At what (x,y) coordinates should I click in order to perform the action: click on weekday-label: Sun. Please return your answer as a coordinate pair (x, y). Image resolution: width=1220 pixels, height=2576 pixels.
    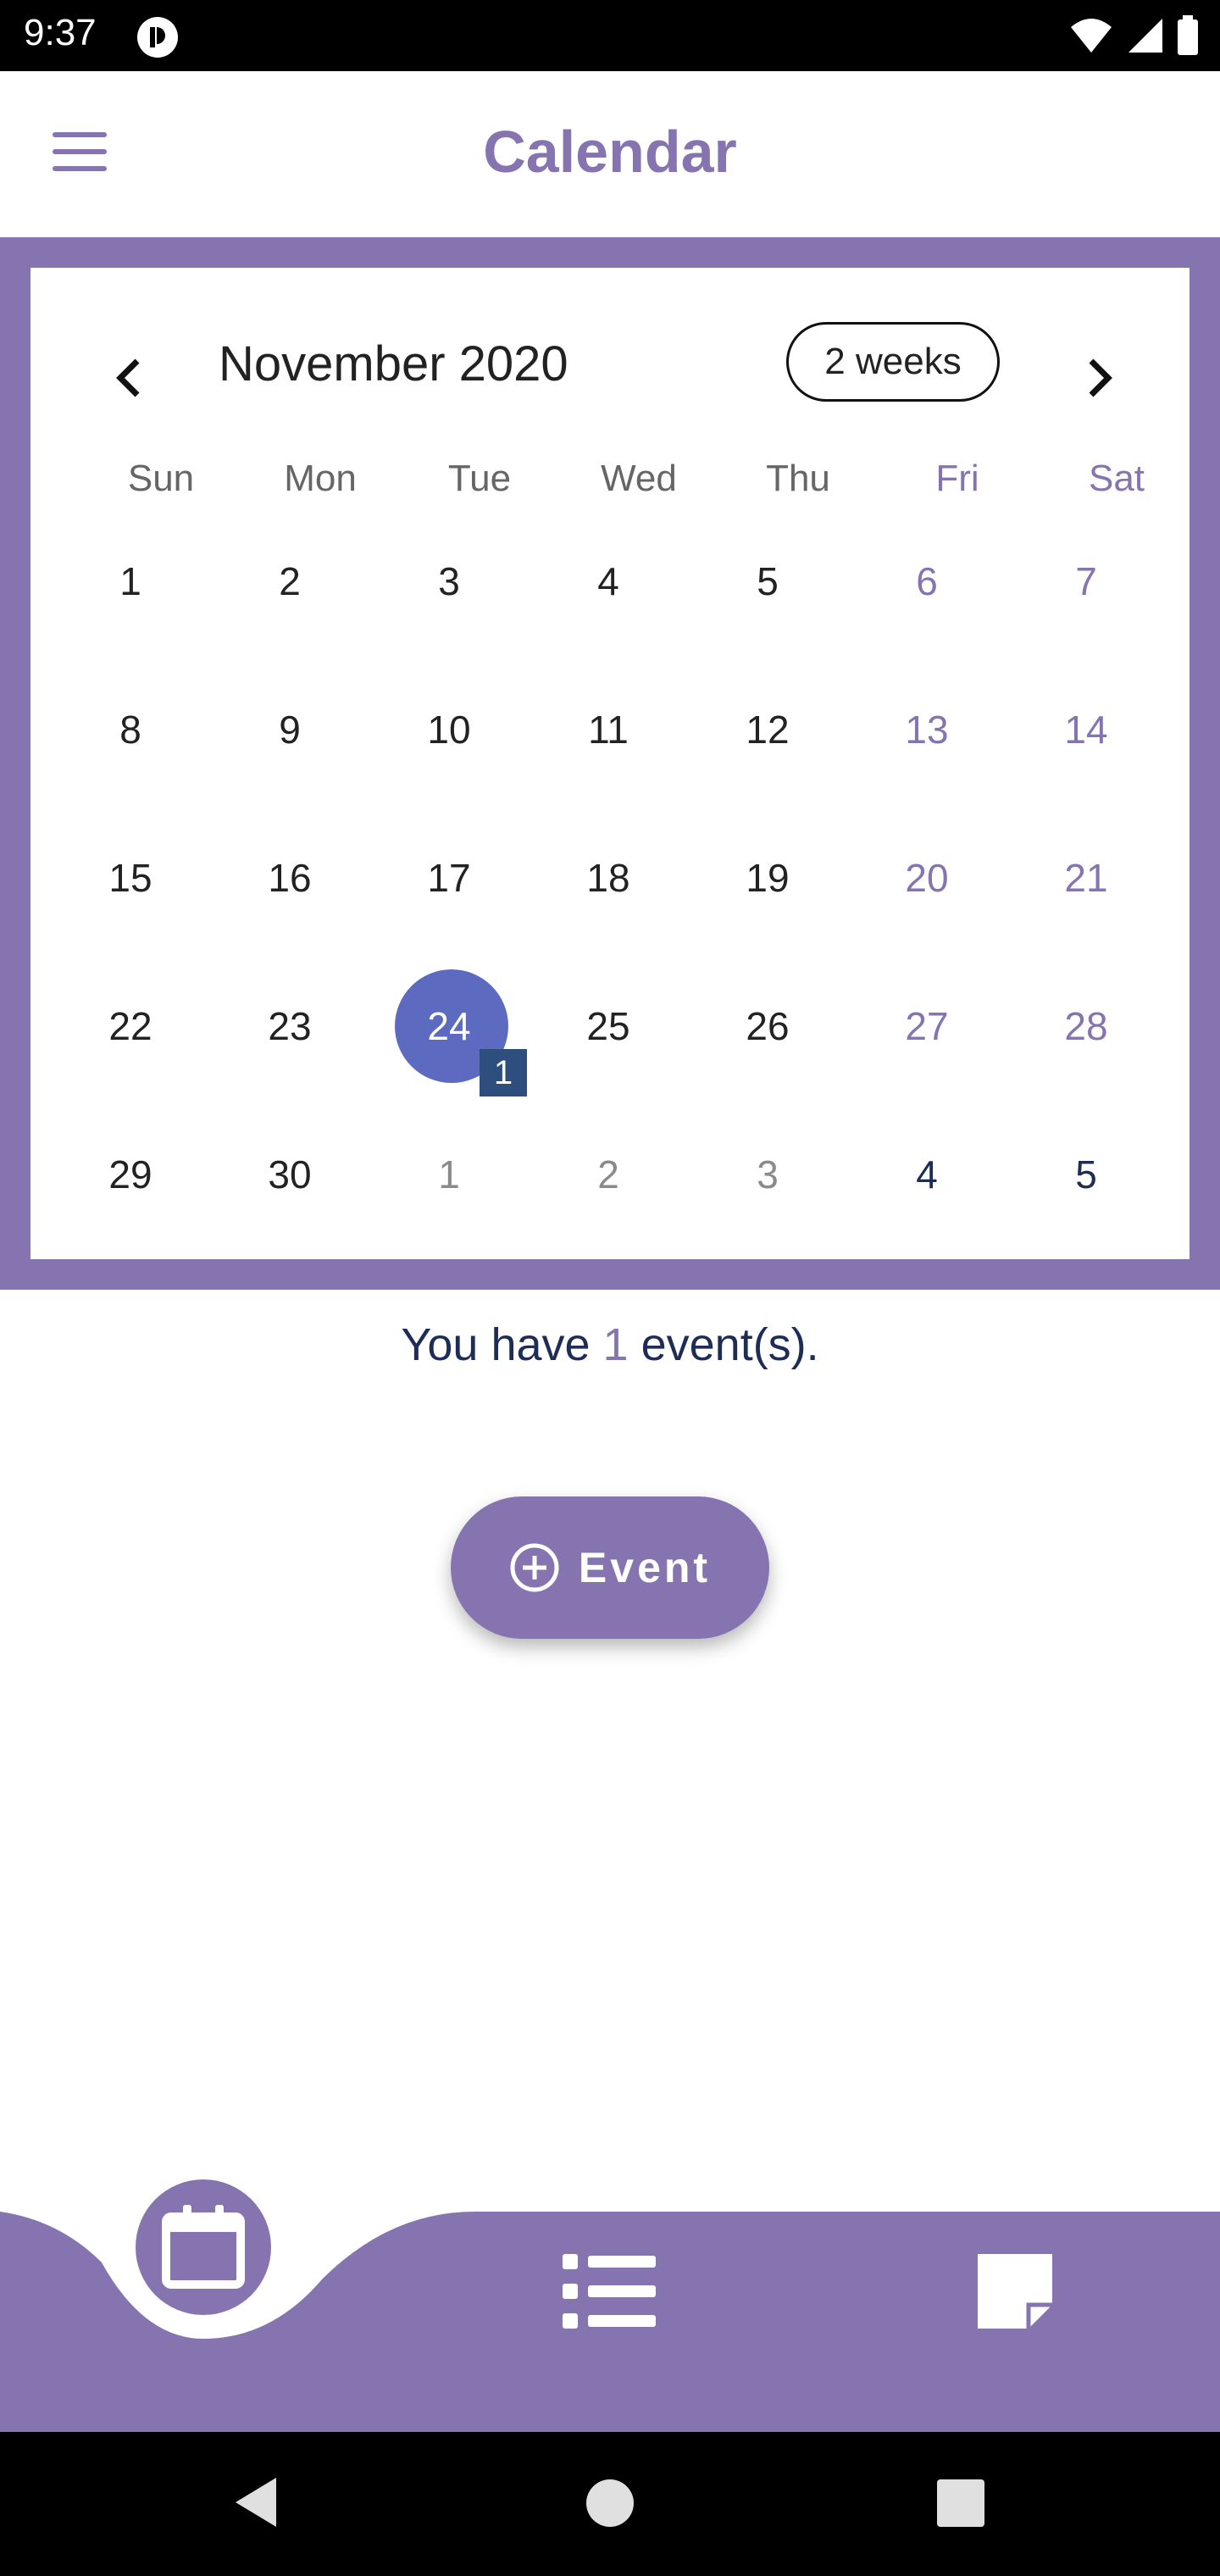
    Looking at the image, I should click on (161, 478).